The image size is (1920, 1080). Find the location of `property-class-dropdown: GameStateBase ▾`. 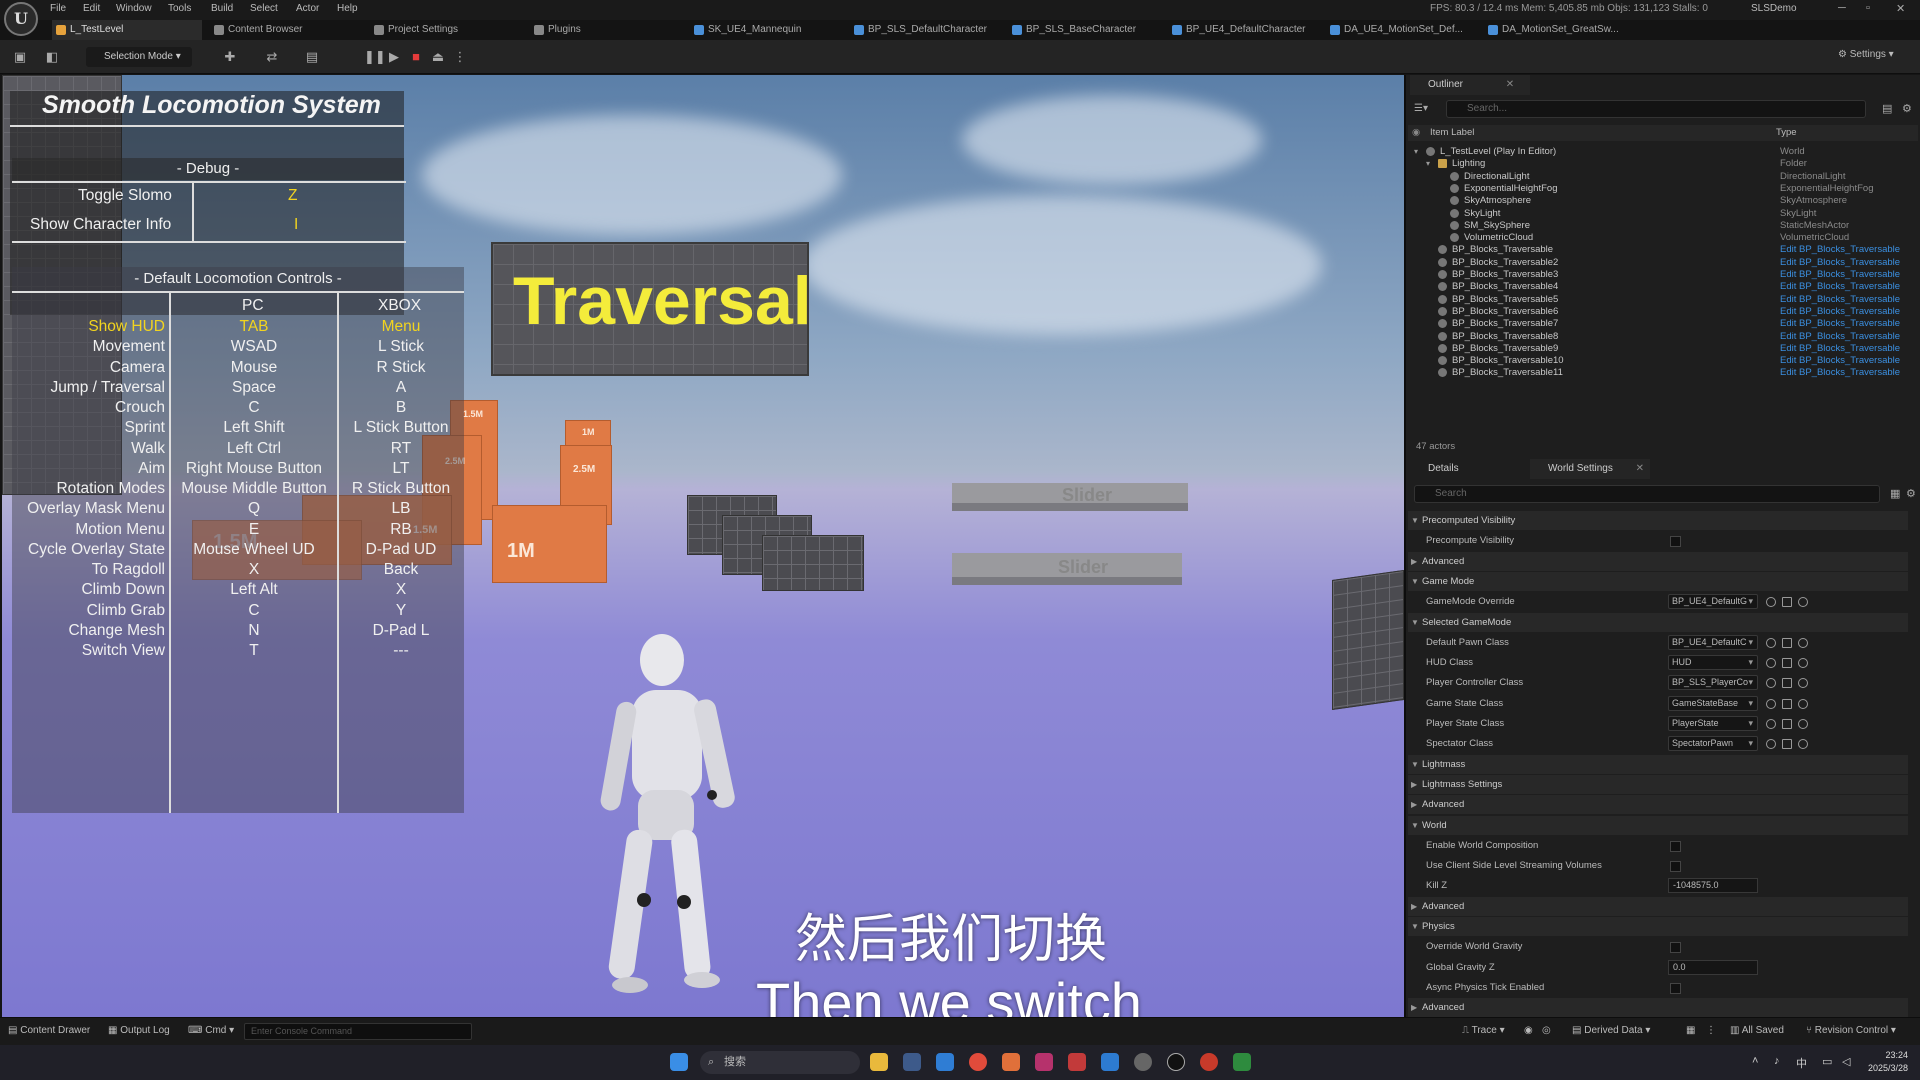

property-class-dropdown: GameStateBase ▾ is located at coordinates (1713, 703).